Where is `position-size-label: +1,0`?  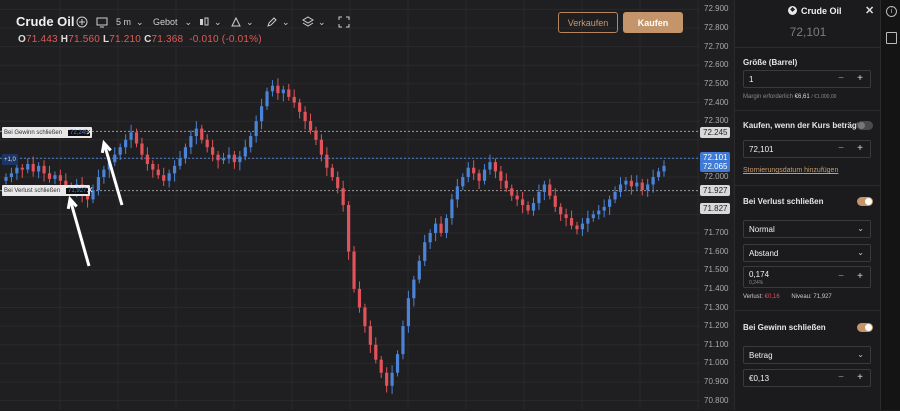
position-size-label: +1,0 is located at coordinates (10, 159).